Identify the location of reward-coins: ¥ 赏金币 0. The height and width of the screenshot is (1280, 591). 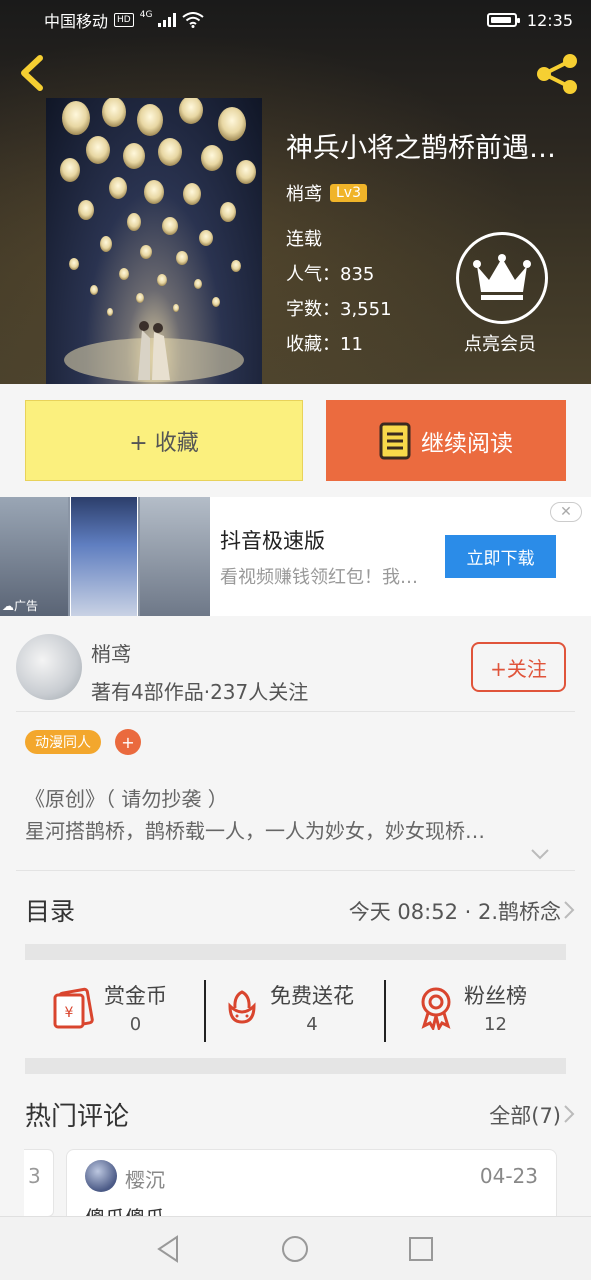
(109, 1007).